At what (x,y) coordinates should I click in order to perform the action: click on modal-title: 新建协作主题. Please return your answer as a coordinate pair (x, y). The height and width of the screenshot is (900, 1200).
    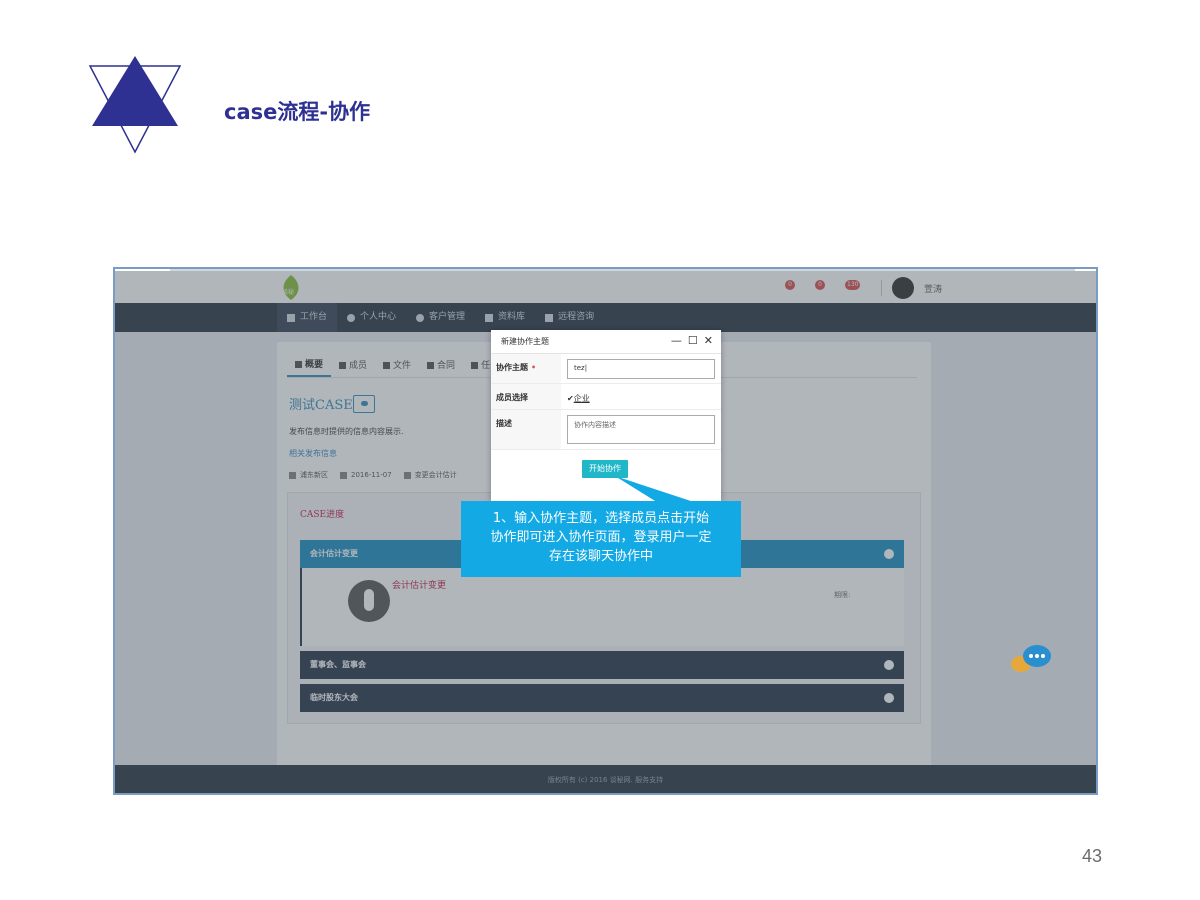
    Looking at the image, I should click on (525, 341).